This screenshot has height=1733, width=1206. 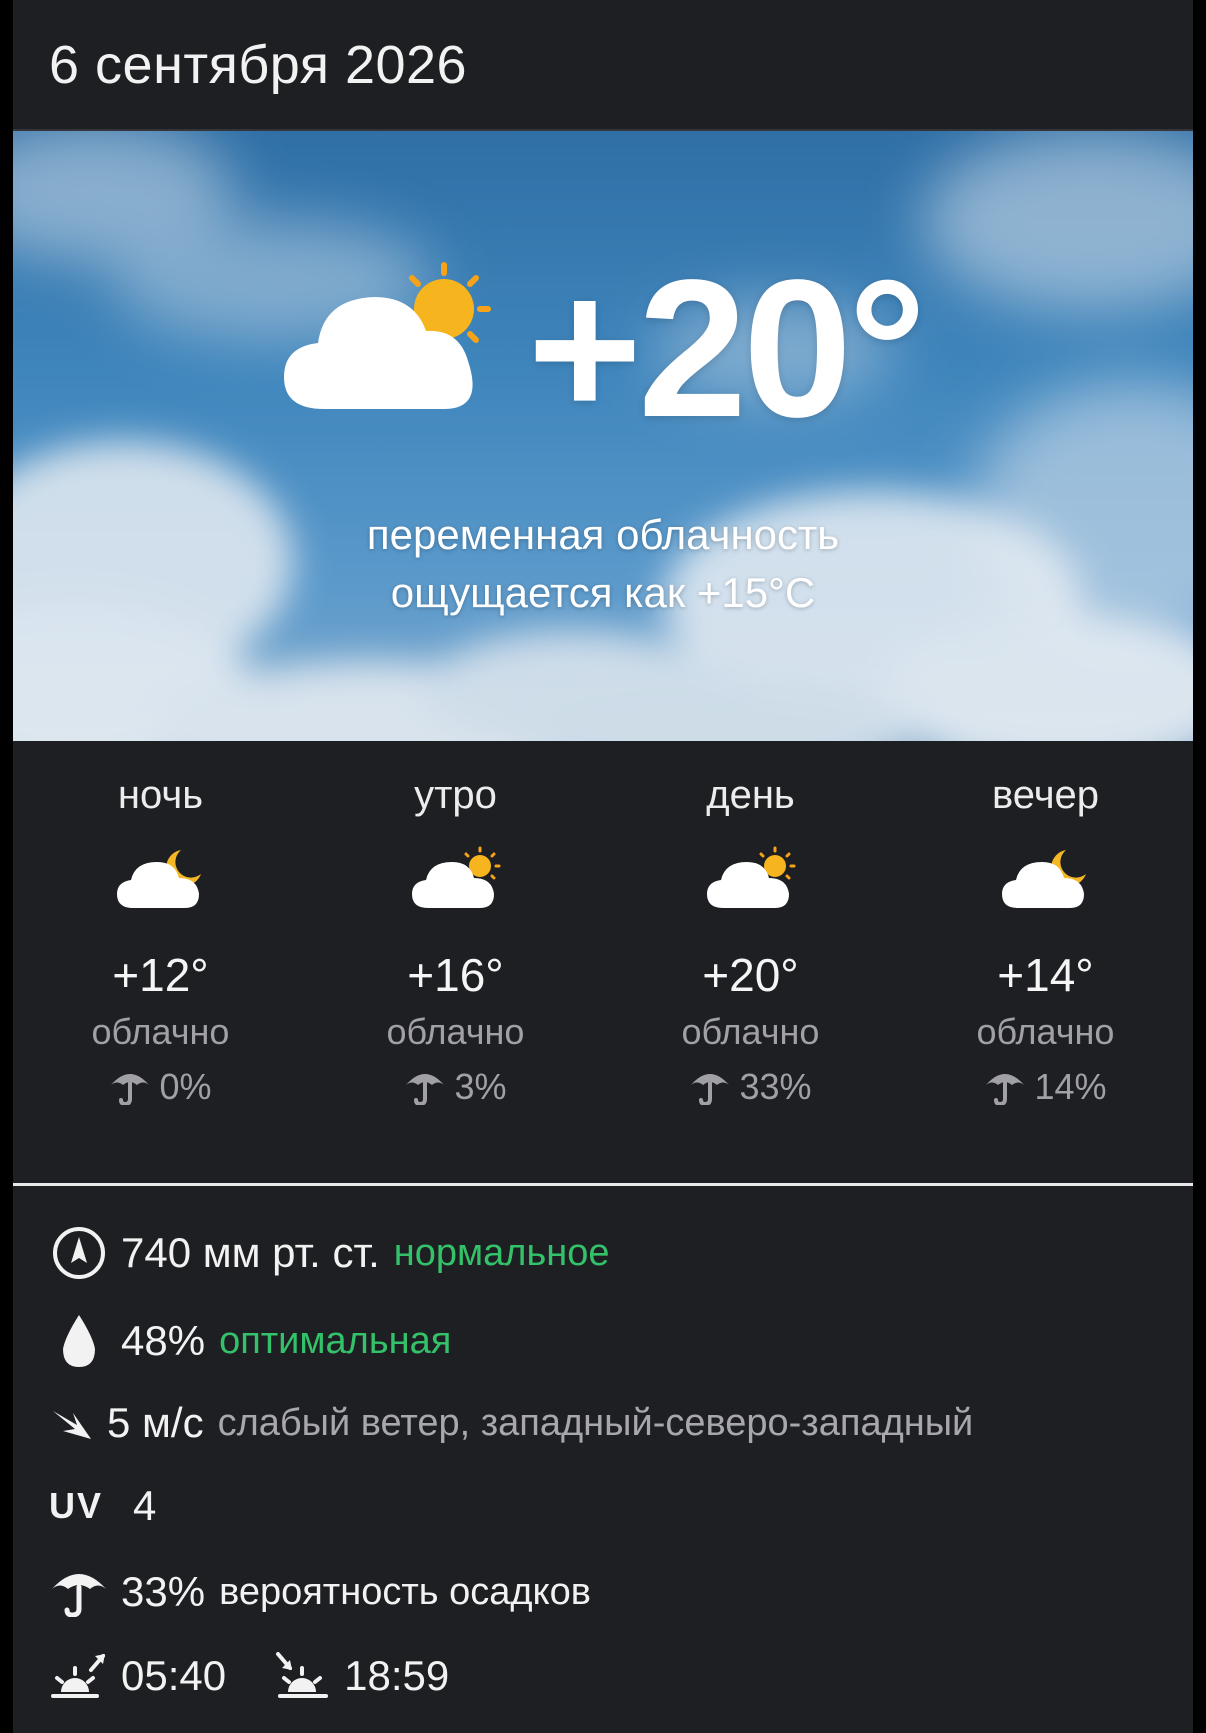 I want to click on period-morning: утро +16° облачно 3%, so click(x=455, y=961).